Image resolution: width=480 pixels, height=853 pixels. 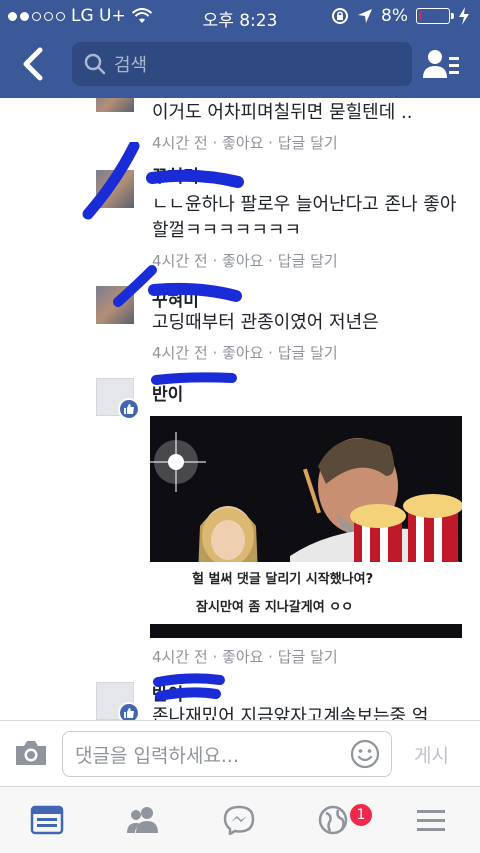 I want to click on messenger-tab-icon, so click(x=239, y=820).